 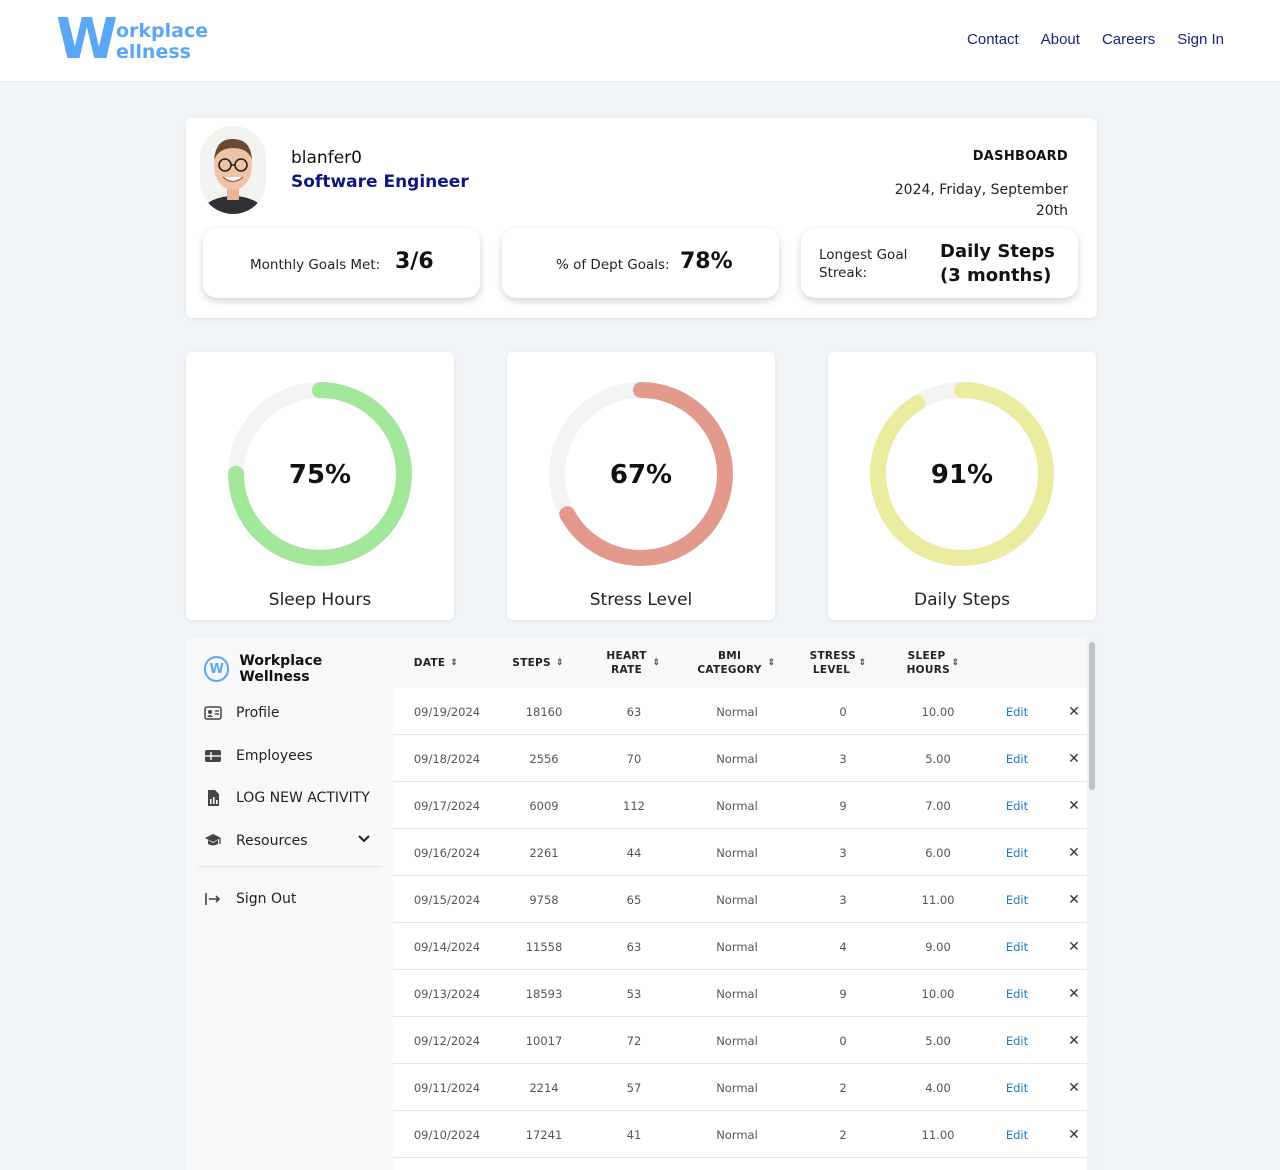 What do you see at coordinates (217, 669) in the screenshot?
I see `brand-w-icon: W` at bounding box center [217, 669].